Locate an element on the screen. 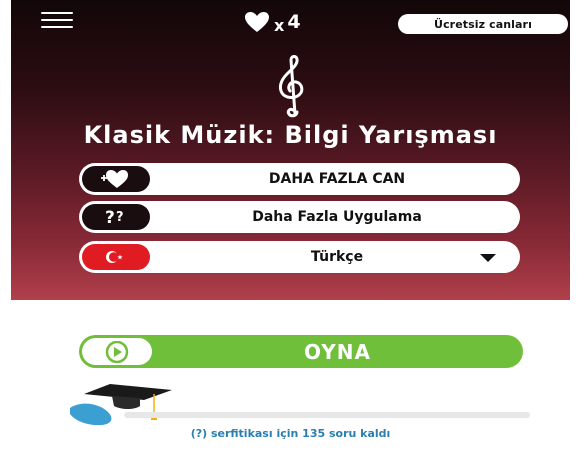  flag-badge is located at coordinates (116, 257).